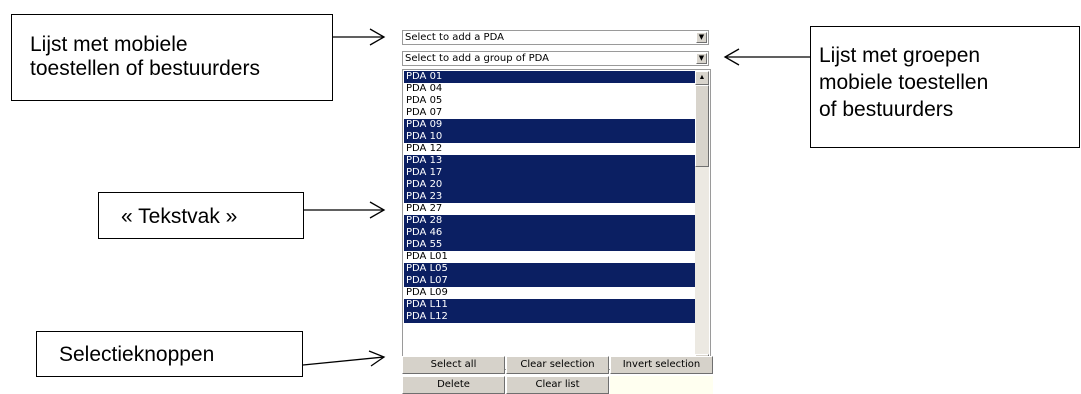 This screenshot has width=1081, height=394. What do you see at coordinates (555, 58) in the screenshot?
I see `group-select: Select to add a group of PDA ▼` at bounding box center [555, 58].